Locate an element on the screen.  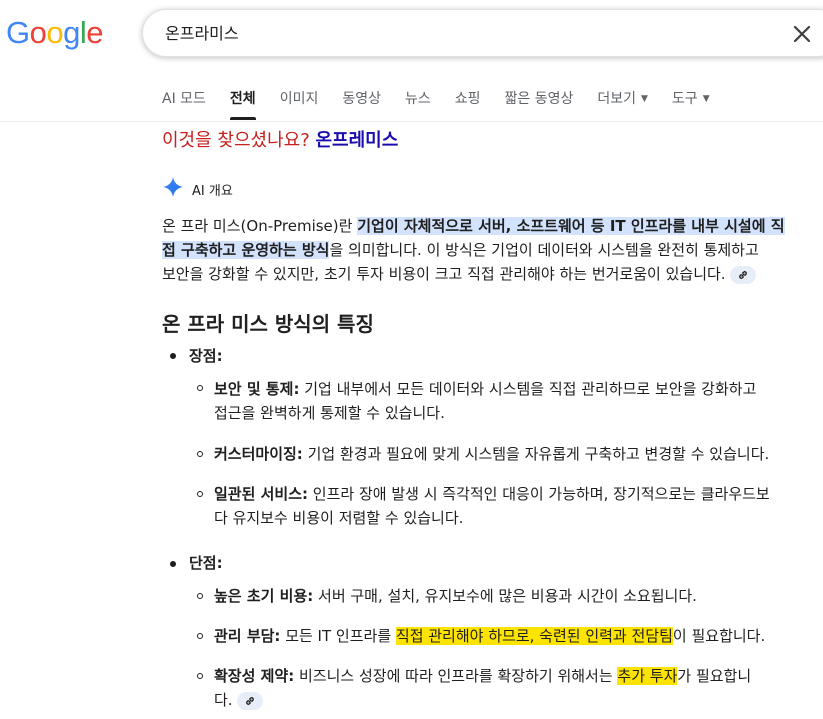
tab-label: 더보기 is located at coordinates (616, 99).